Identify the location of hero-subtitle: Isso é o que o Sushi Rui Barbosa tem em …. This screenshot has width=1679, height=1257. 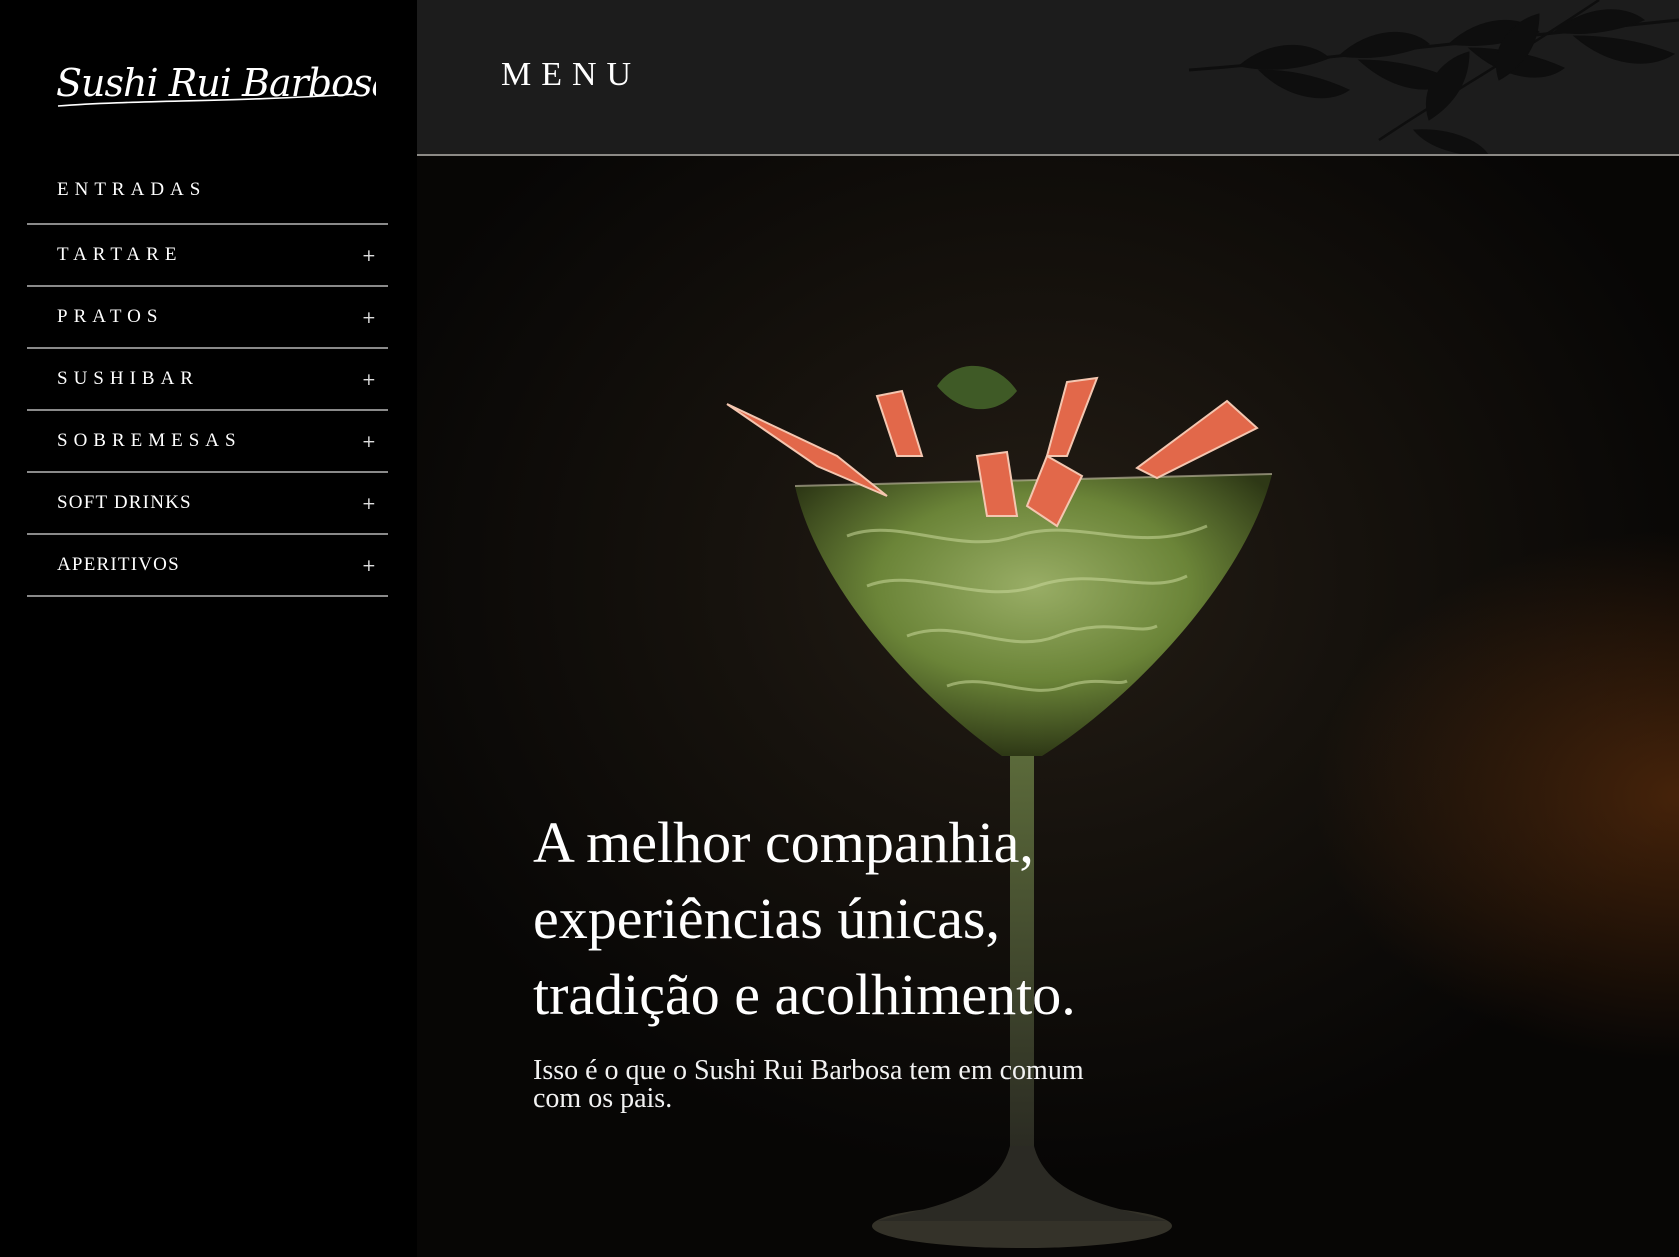
(808, 1084).